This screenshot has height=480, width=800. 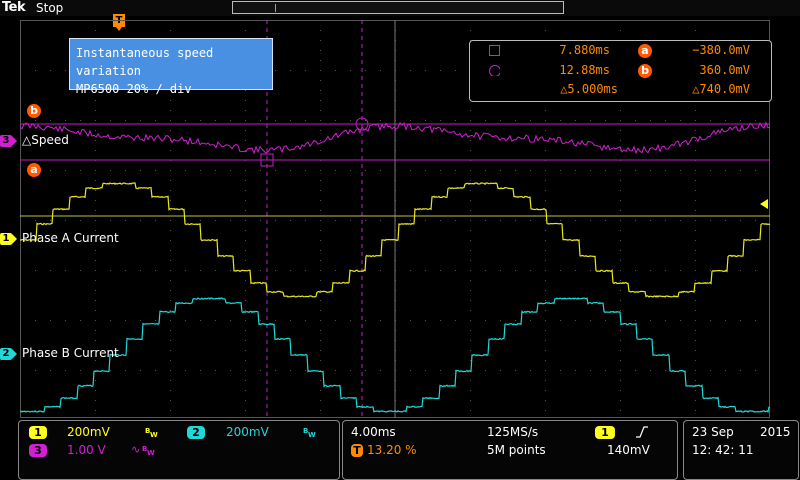 What do you see at coordinates (179, 450) in the screenshot?
I see `vertical-settings-panel: 1 200mV B W 2 200mV B W 3 1.00 V ∿ B W` at bounding box center [179, 450].